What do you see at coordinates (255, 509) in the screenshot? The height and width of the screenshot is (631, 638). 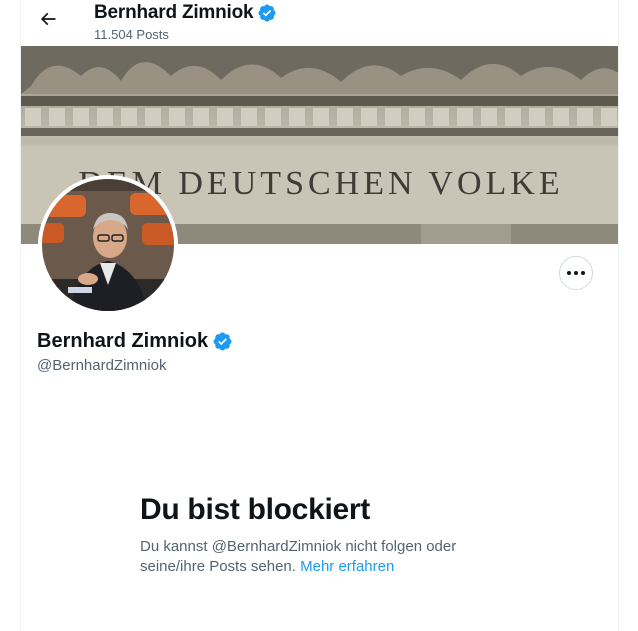 I see `blocked-title: Du bist blockiert` at bounding box center [255, 509].